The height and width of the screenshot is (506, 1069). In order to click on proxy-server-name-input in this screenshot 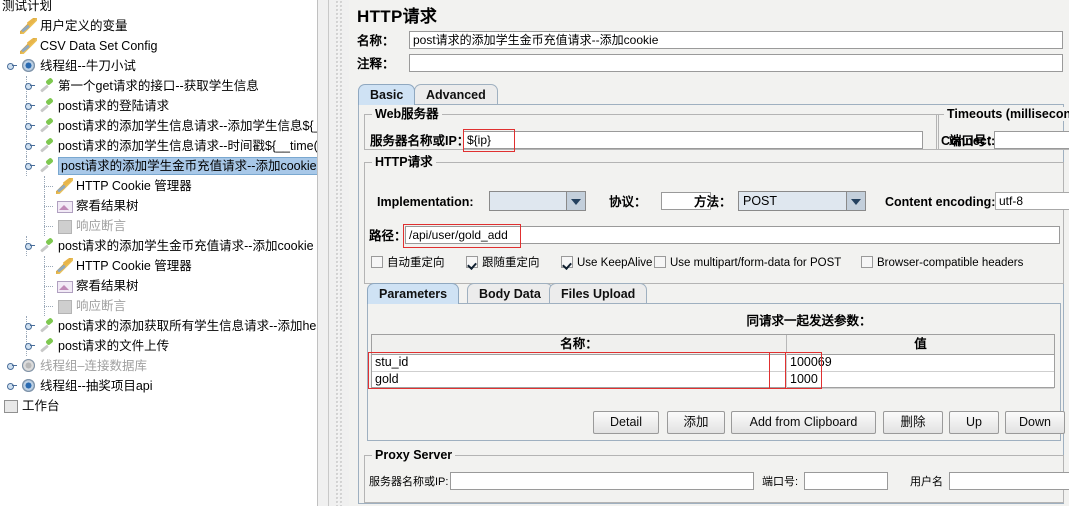, I will do `click(602, 481)`.